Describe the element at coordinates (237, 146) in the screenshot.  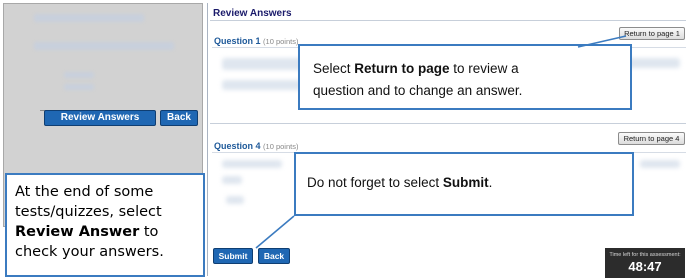
I see `question-4-label: Question 4` at that location.